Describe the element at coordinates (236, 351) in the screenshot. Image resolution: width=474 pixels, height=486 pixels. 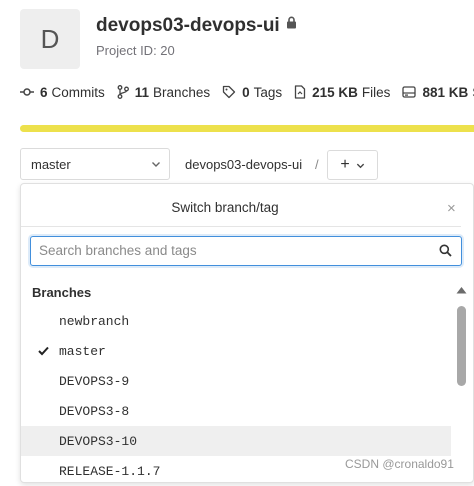
I see `branch-item-selected: master` at that location.